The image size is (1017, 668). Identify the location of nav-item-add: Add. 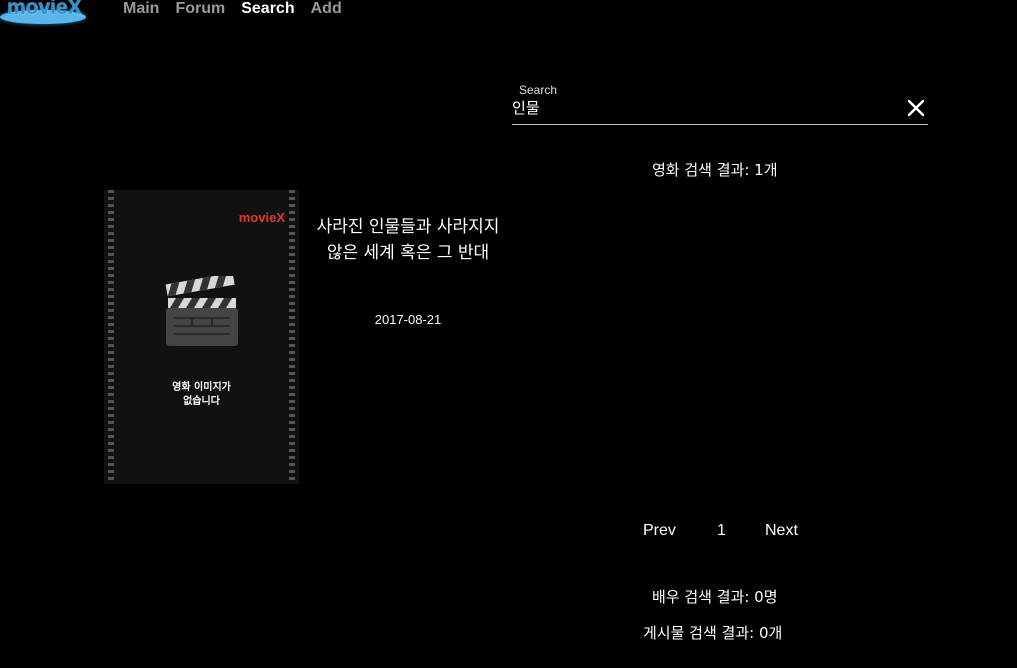
(326, 9).